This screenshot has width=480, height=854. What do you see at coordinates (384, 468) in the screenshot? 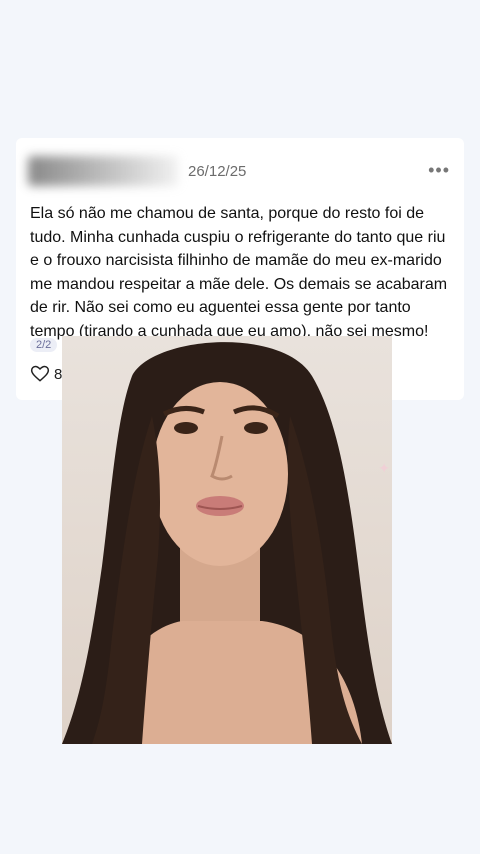
I see `sparkle-decoration: ✦` at bounding box center [384, 468].